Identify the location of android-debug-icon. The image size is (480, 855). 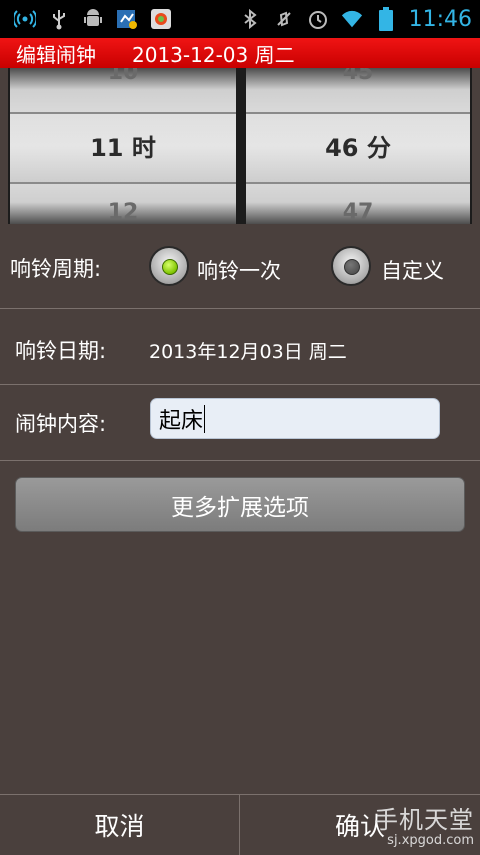
(93, 19).